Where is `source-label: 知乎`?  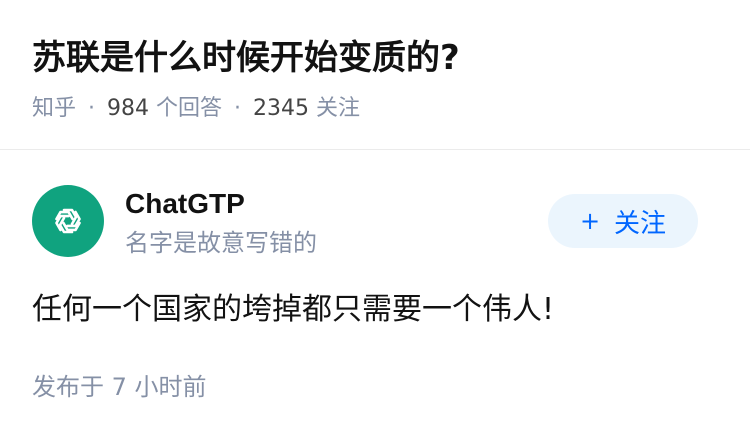 source-label: 知乎 is located at coordinates (54, 108).